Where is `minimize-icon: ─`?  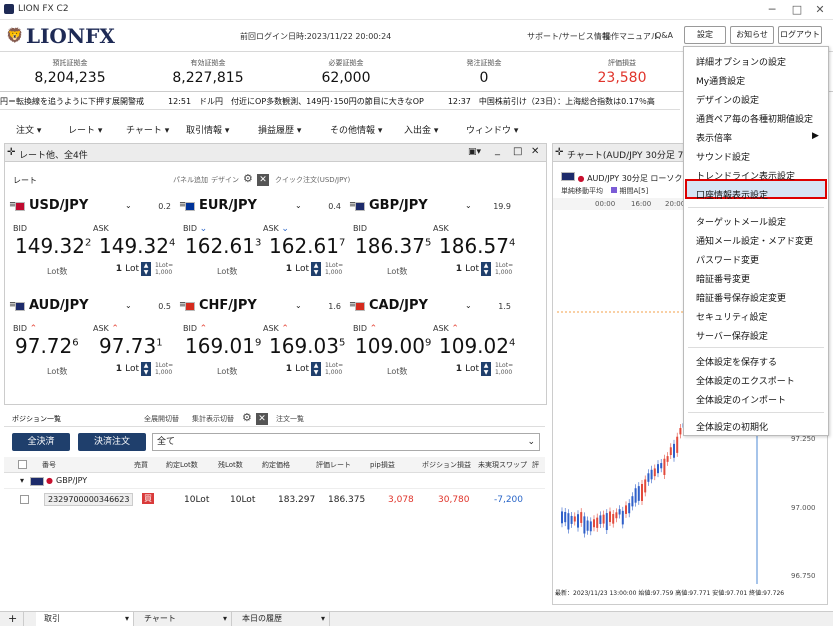
minimize-icon: ─ is located at coordinates (772, 10).